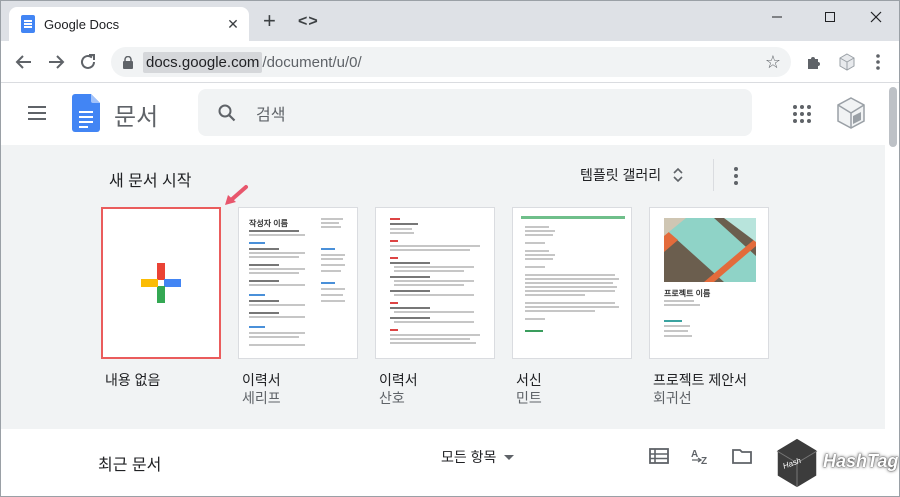 This screenshot has width=900, height=497. Describe the element at coordinates (28, 24) in the screenshot. I see `docs-favicon-icon` at that location.